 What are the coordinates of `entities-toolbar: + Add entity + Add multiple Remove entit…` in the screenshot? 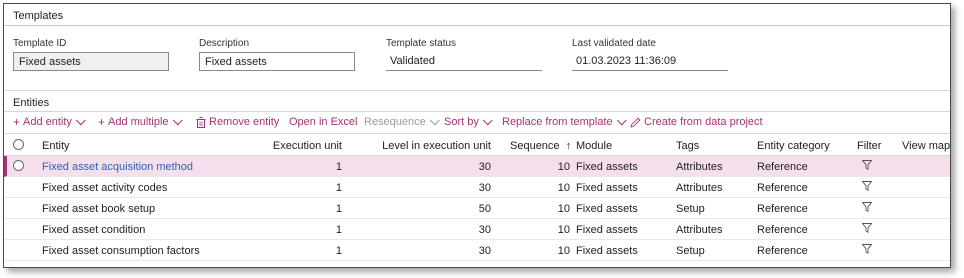 It's located at (477, 123).